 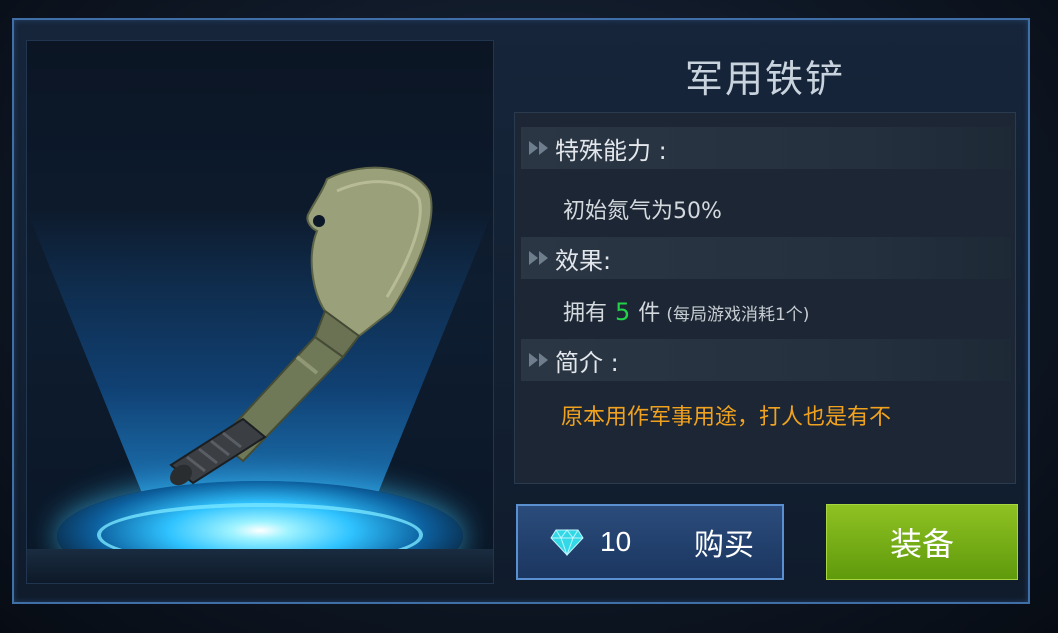 I want to click on owned-note: (每局游戏消耗1个), so click(x=738, y=315).